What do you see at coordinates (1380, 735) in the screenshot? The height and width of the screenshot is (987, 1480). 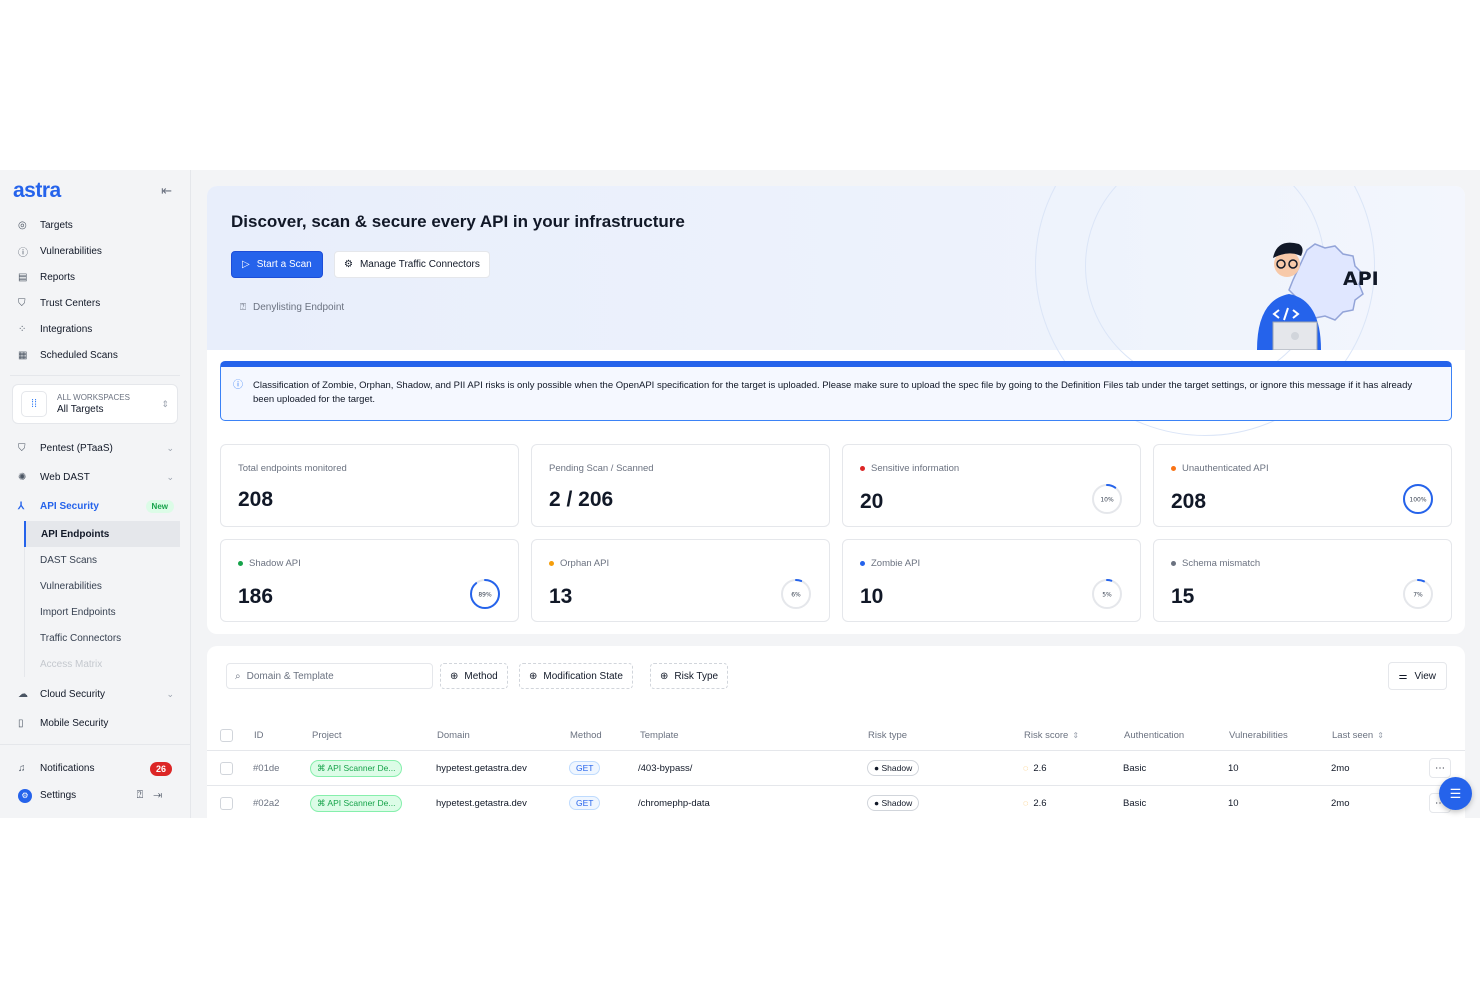 I see `sort-icon: ⇕` at bounding box center [1380, 735].